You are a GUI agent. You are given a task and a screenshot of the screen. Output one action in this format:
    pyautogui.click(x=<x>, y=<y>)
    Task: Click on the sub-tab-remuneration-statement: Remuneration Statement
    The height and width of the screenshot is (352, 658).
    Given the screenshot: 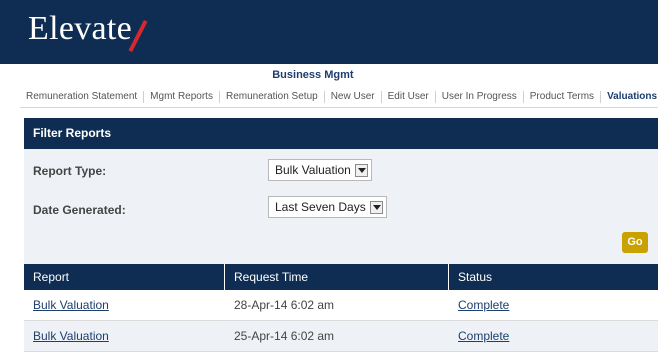 What is the action you would take?
    pyautogui.click(x=82, y=96)
    